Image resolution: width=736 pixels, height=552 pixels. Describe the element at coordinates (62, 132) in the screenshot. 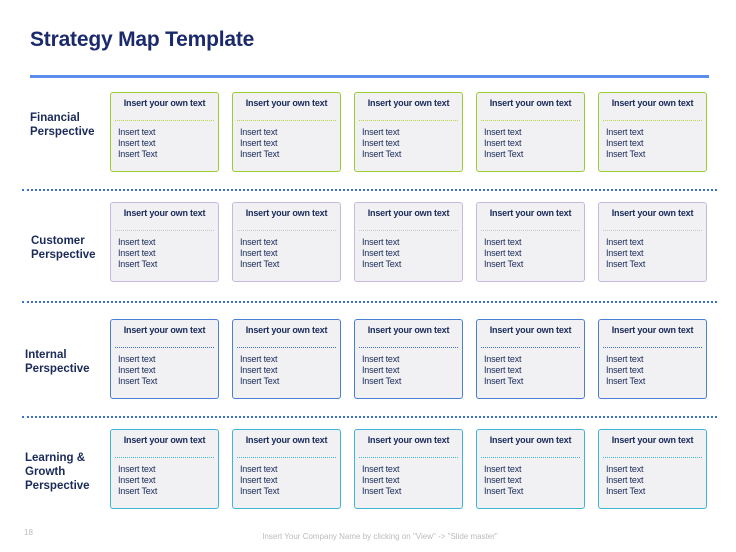

I see `perspective-label-line: Perspective` at that location.